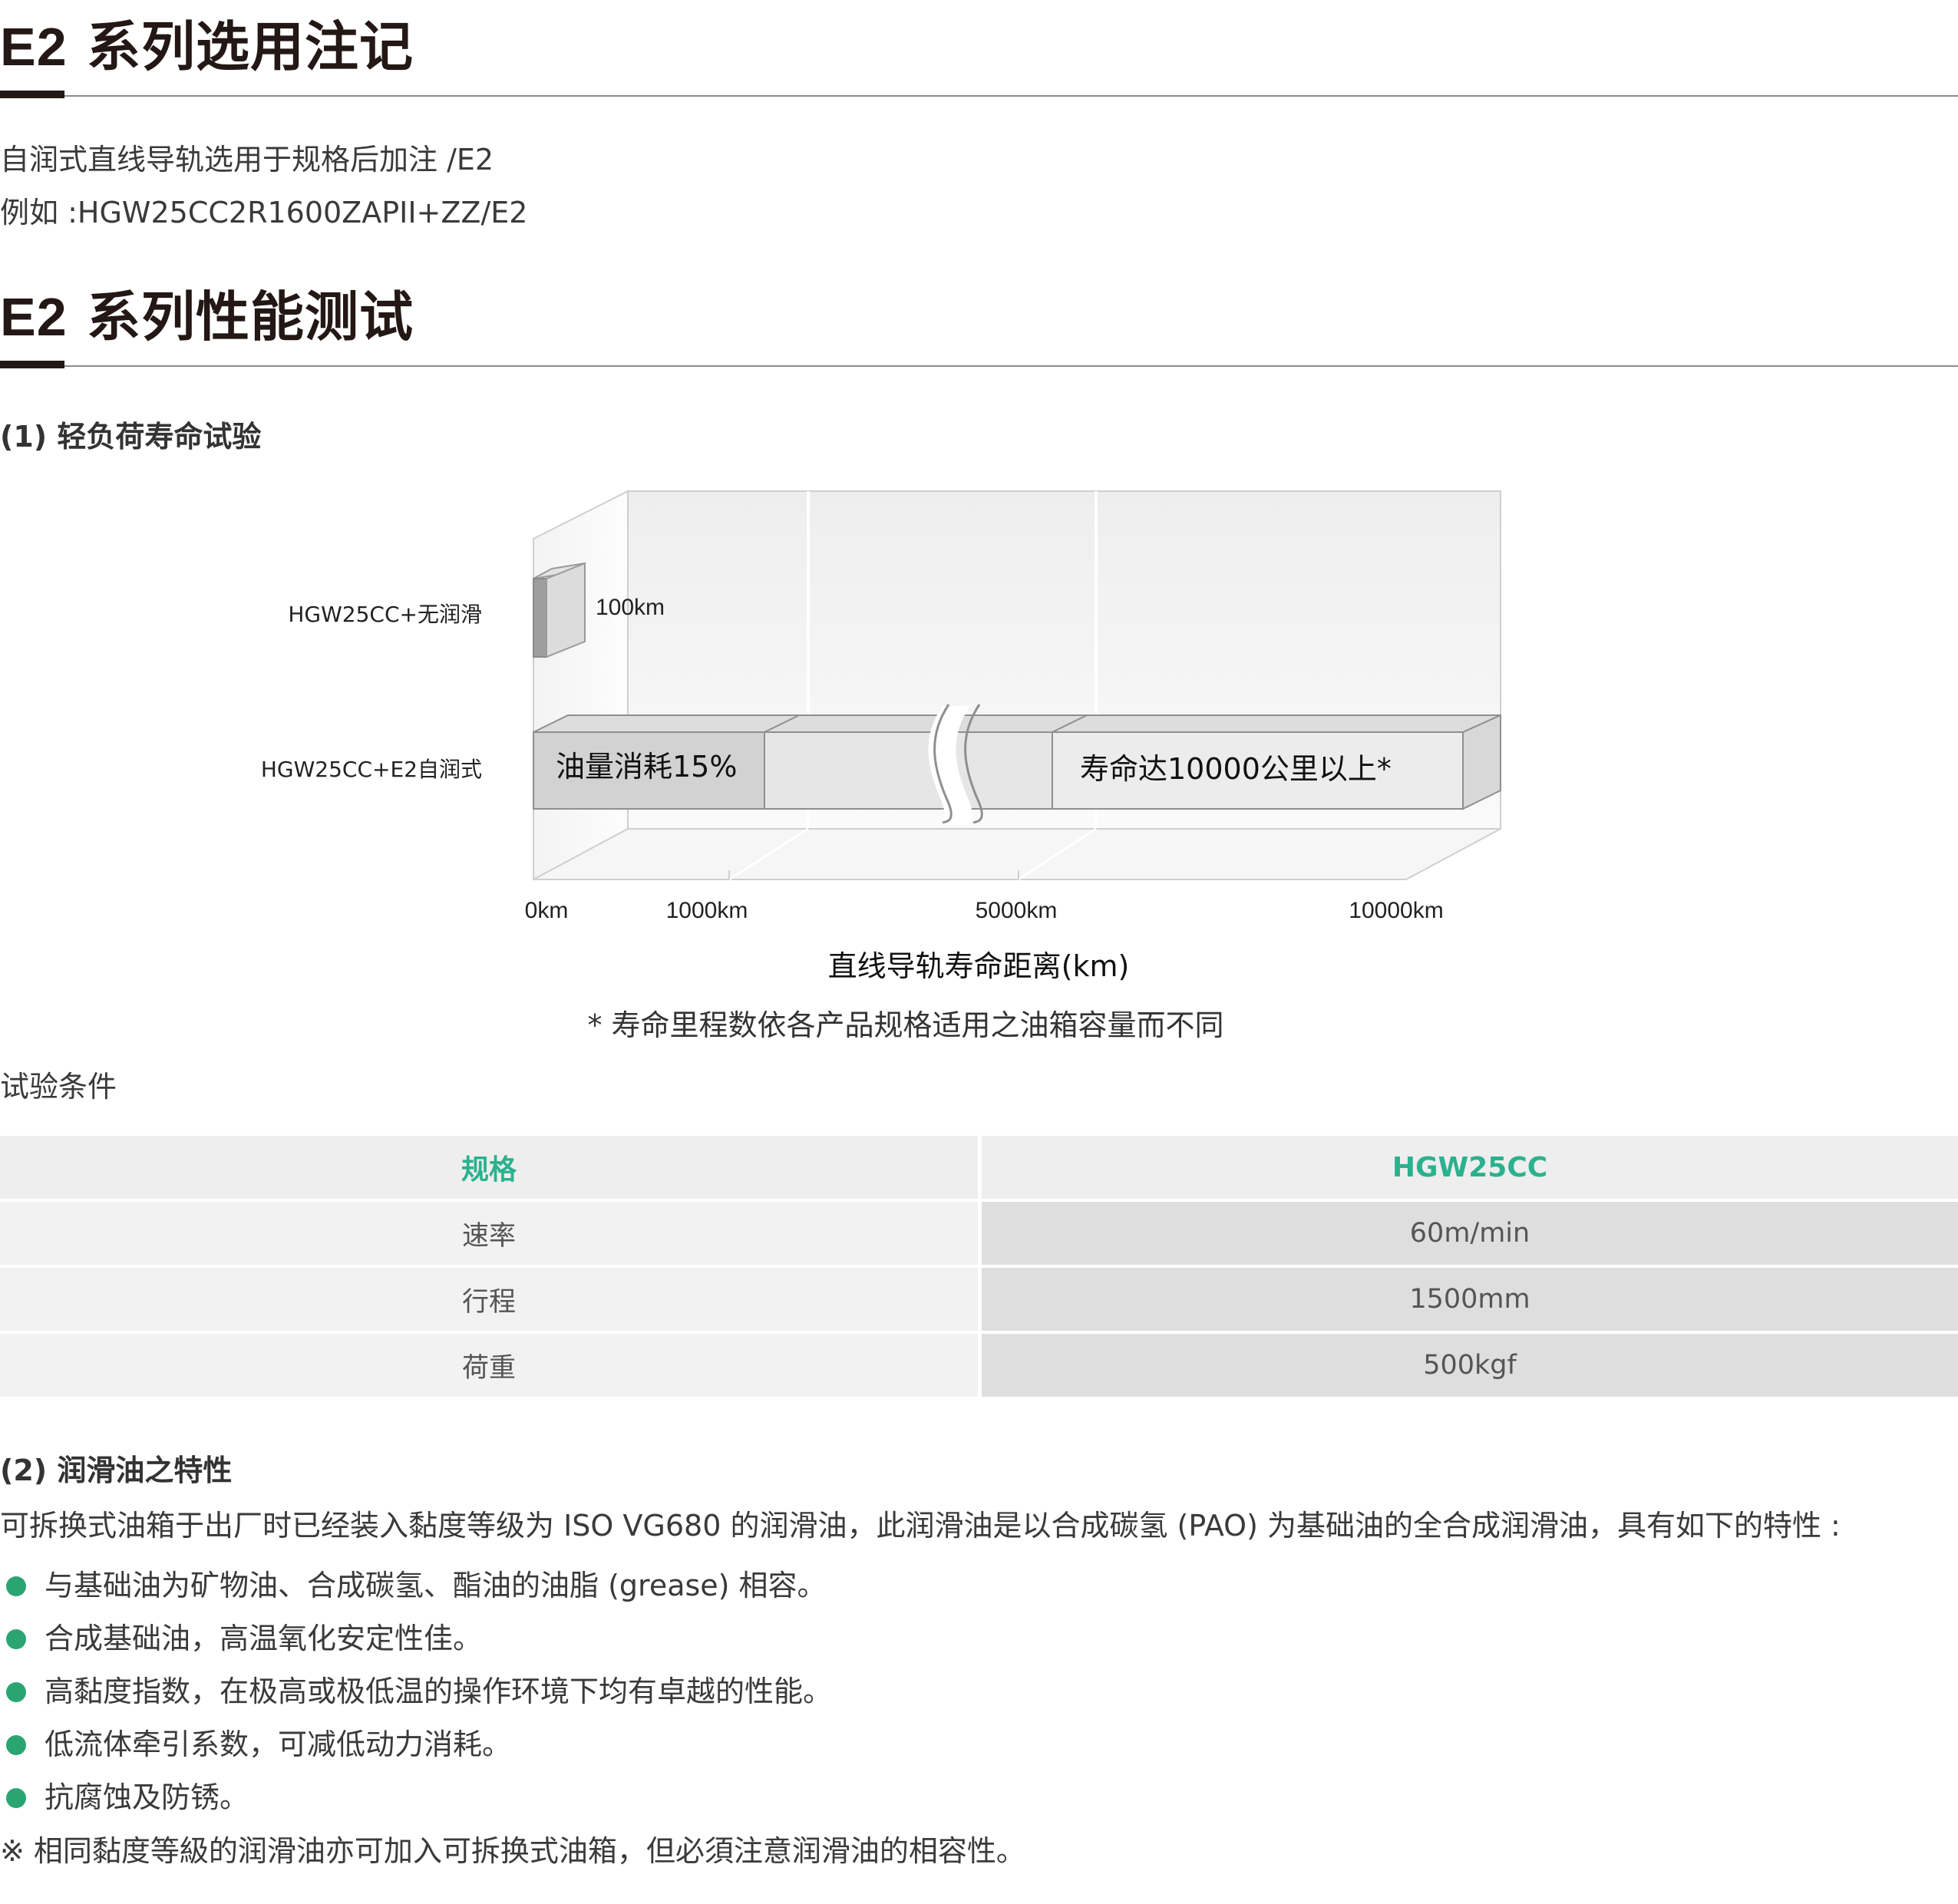 The width and height of the screenshot is (1958, 1904). What do you see at coordinates (413, 1583) in the screenshot?
I see `list-item: 与基础油为矿物油、合成碳氢、酯油的油脂 (grease) 相容。` at bounding box center [413, 1583].